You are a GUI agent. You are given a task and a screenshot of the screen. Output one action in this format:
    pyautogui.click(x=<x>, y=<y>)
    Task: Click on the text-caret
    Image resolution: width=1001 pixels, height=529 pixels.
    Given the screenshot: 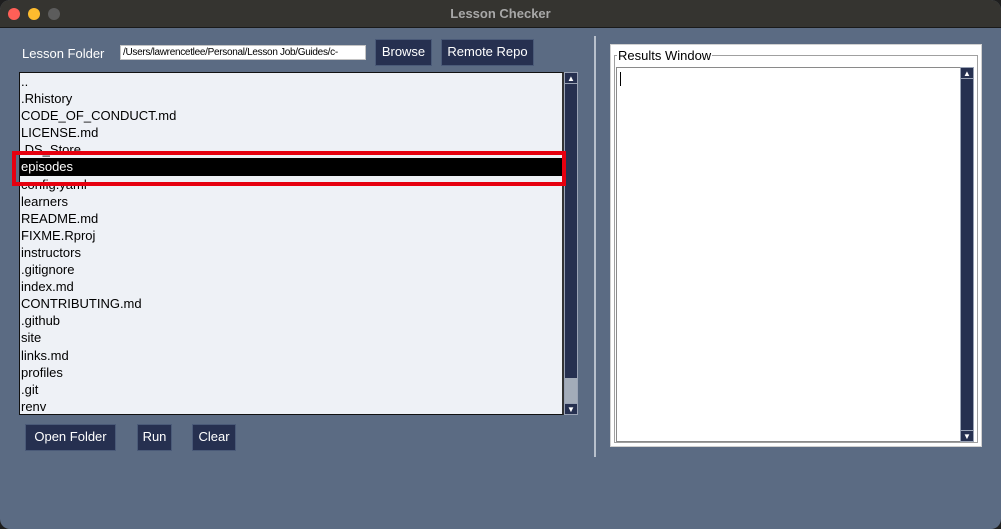 What is the action you would take?
    pyautogui.click(x=620, y=79)
    